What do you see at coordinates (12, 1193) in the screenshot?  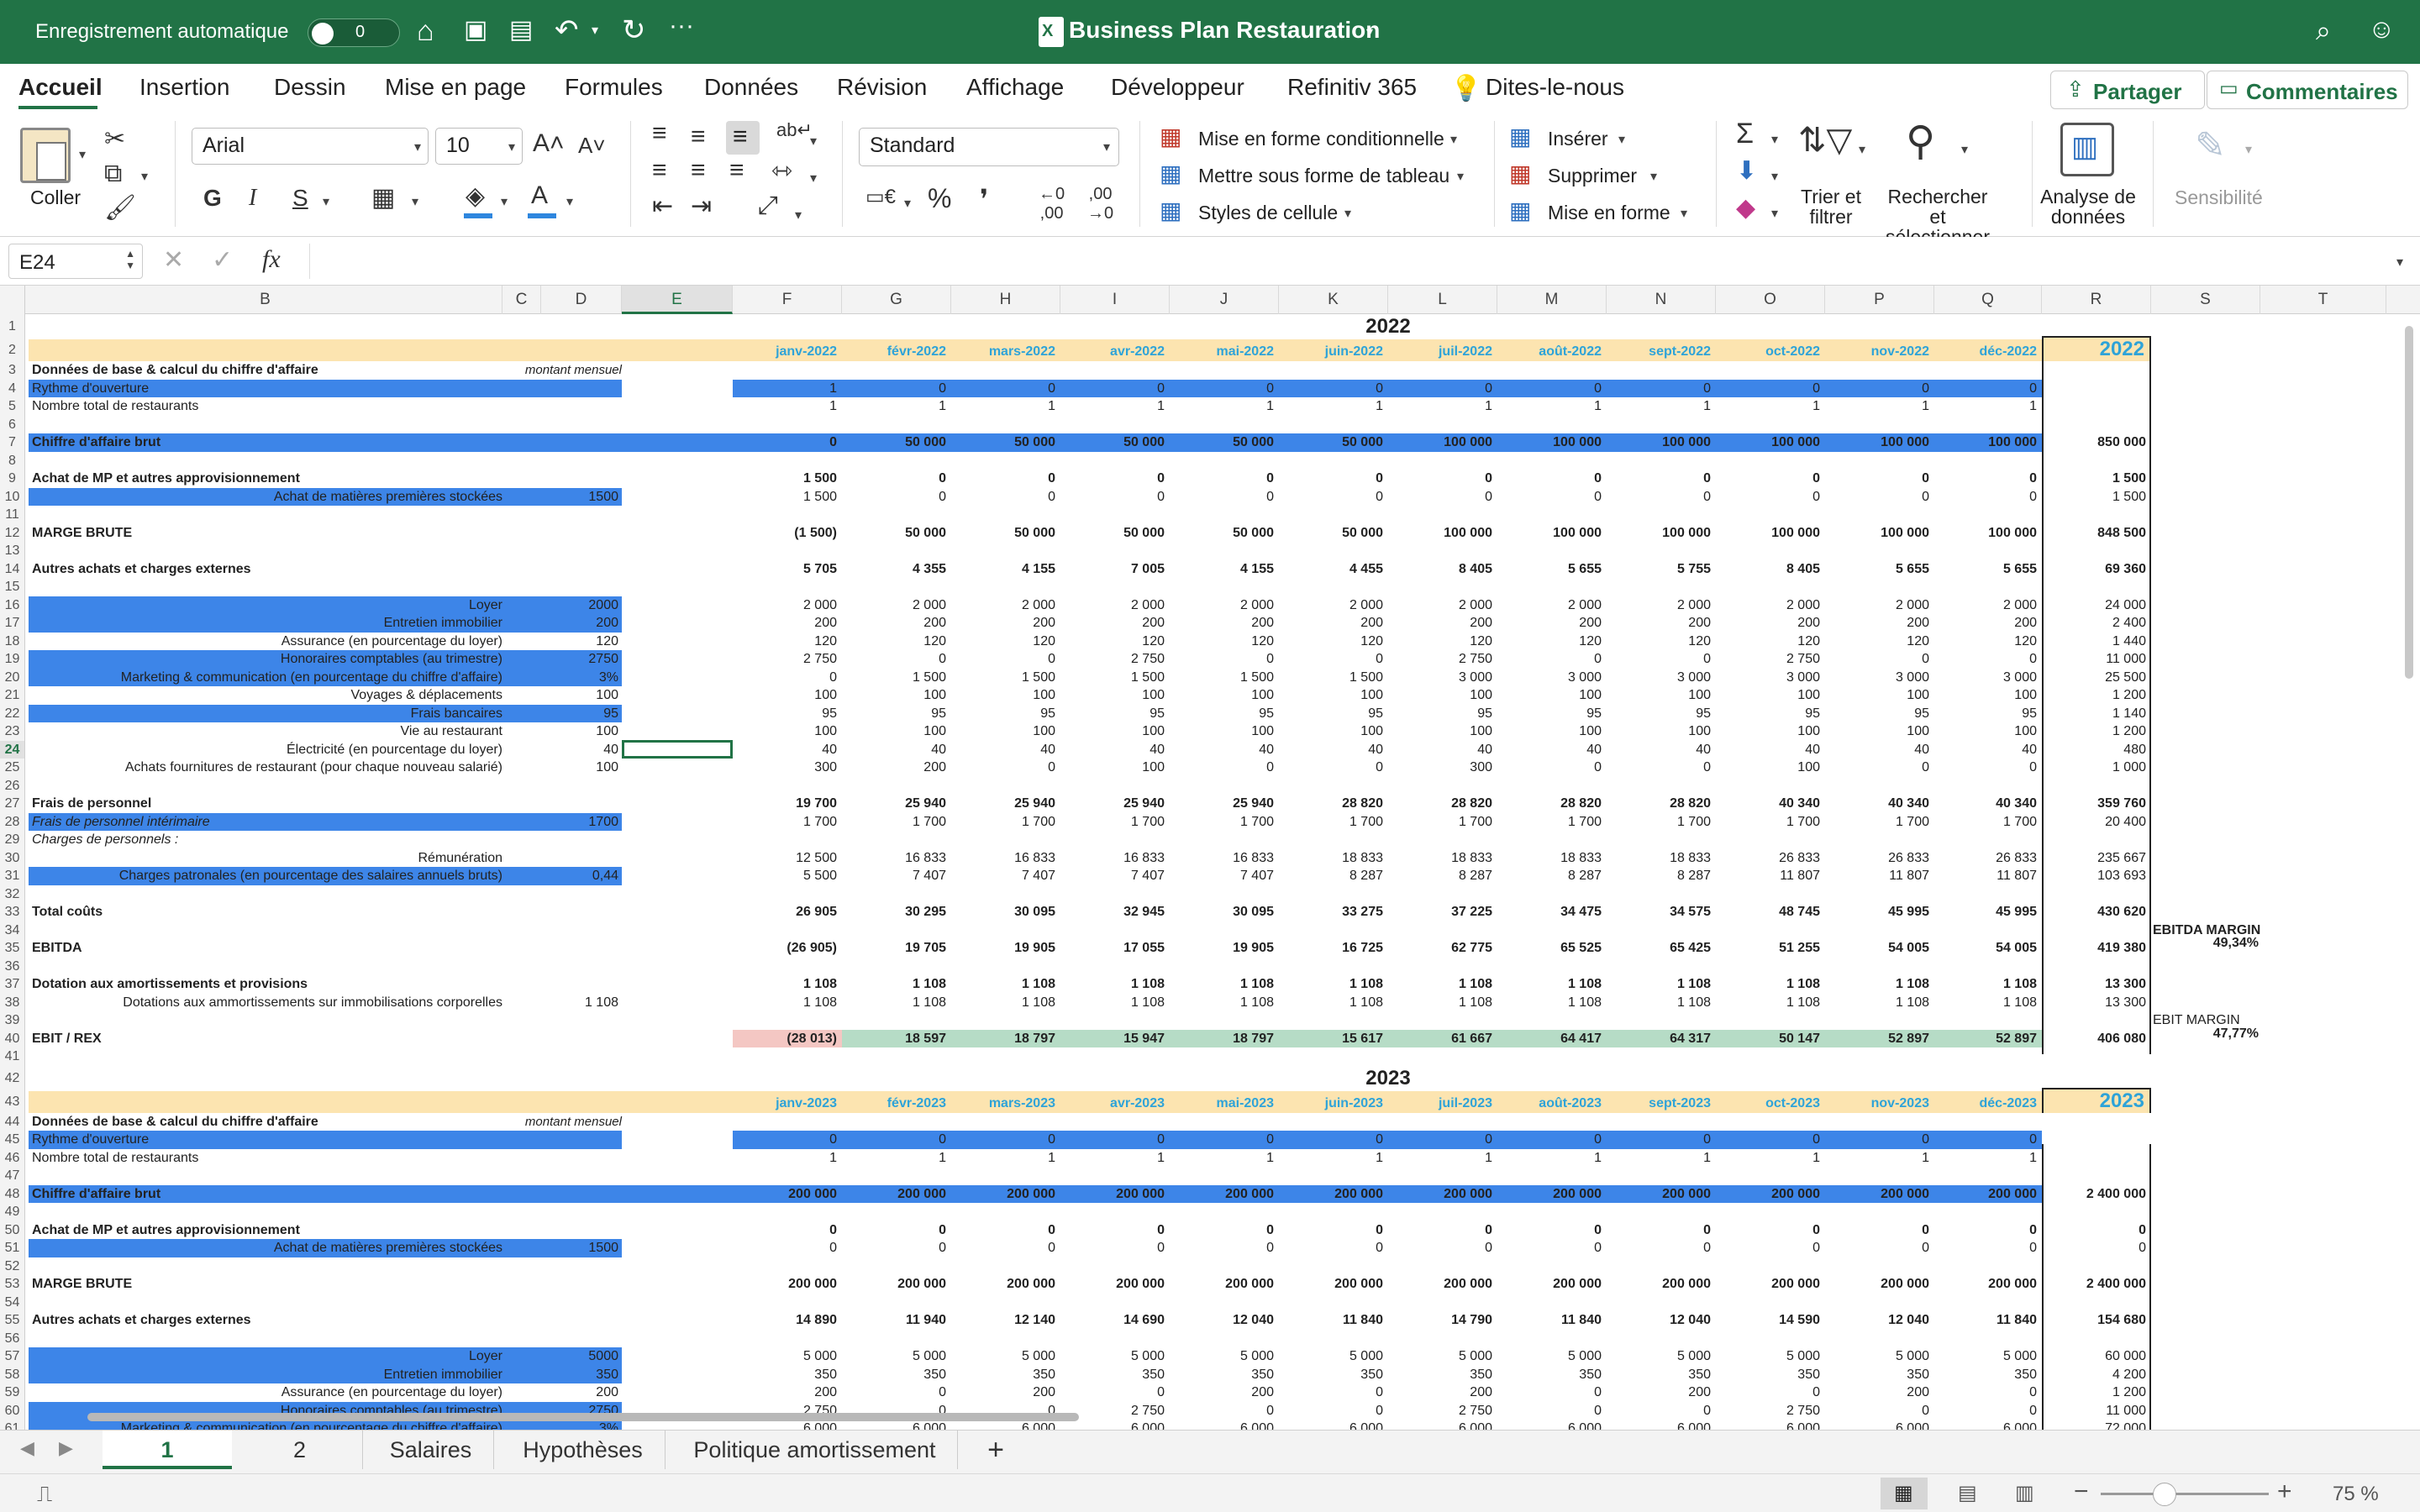 I see `row-header: 48` at bounding box center [12, 1193].